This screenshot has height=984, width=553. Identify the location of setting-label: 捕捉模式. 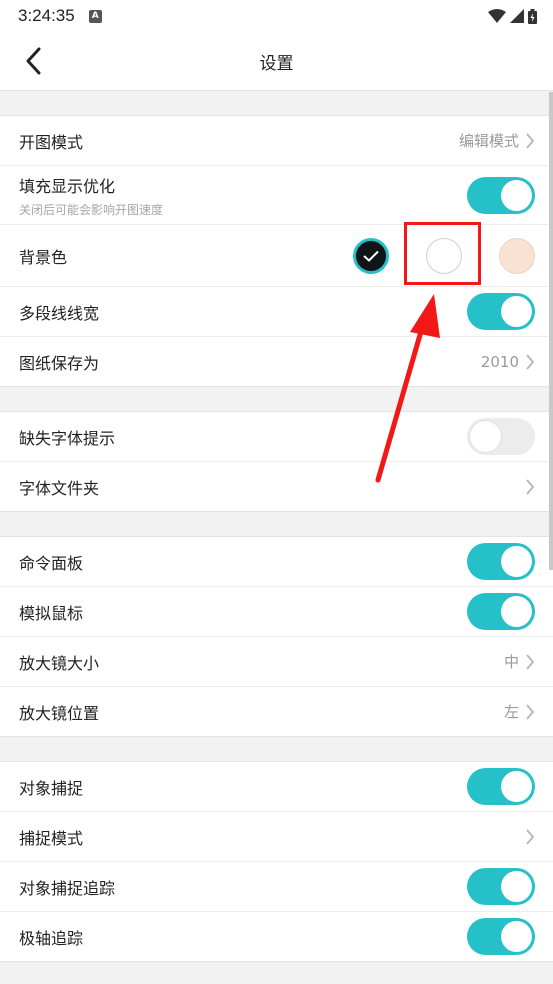
(51, 838).